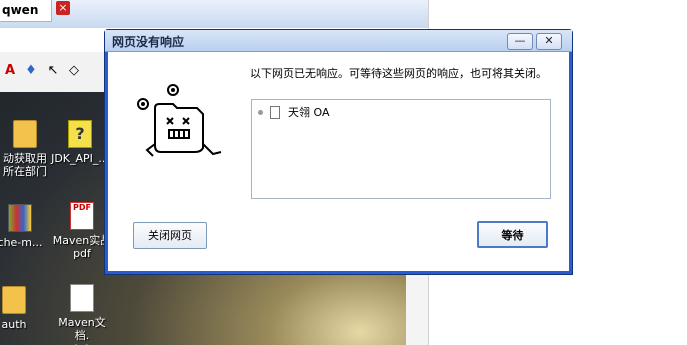 Image resolution: width=687 pixels, height=345 pixels. What do you see at coordinates (80, 134) in the screenshot?
I see `help-file-icon: ?` at bounding box center [80, 134].